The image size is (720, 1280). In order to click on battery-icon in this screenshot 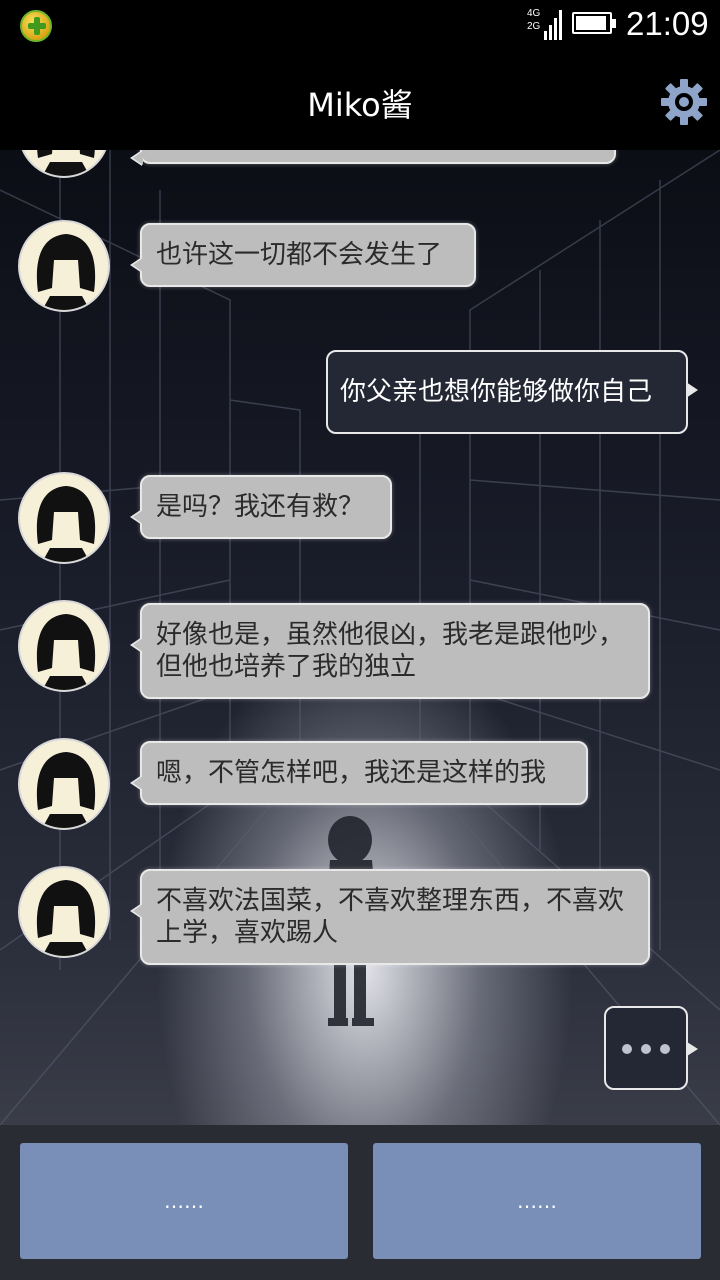, I will do `click(594, 23)`.